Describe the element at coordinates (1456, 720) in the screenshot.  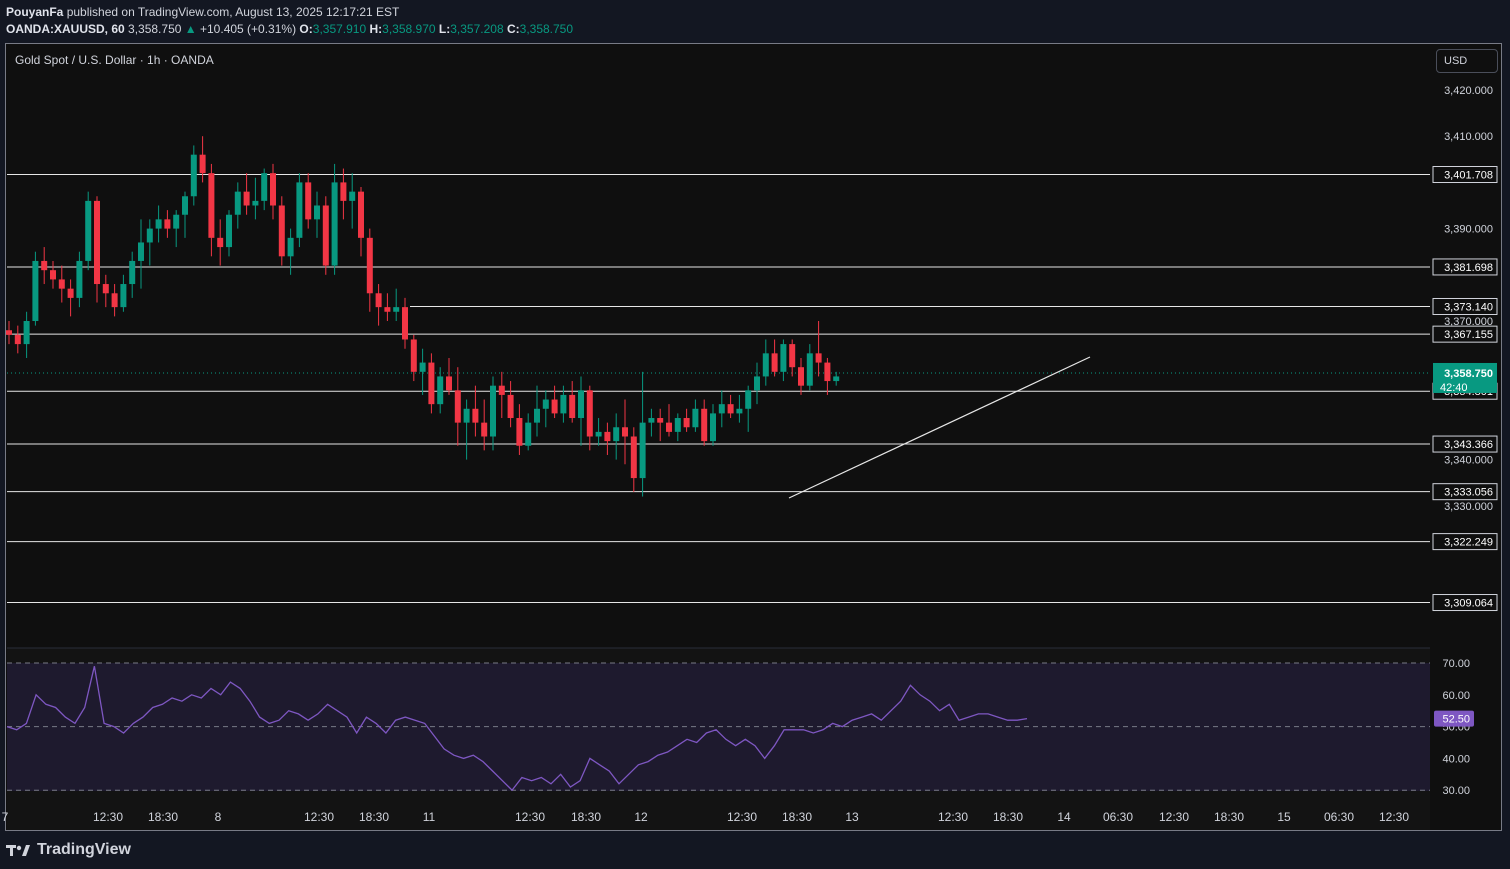
I see `rsi-value-label: 52.50` at that location.